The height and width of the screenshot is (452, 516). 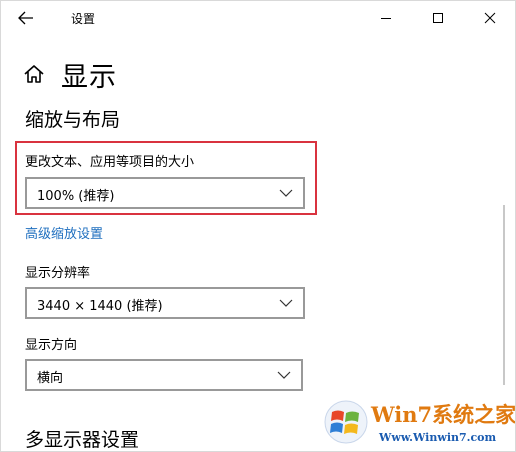 What do you see at coordinates (64, 232) in the screenshot?
I see `advanced-scaling-link: 高级缩放设置` at bounding box center [64, 232].